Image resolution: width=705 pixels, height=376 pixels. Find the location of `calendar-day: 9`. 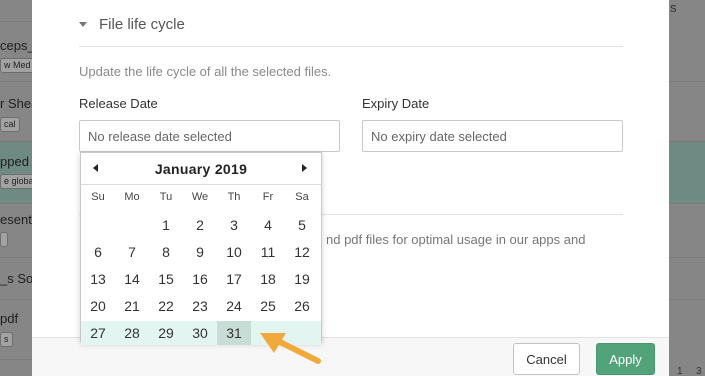

calendar-day: 9 is located at coordinates (200, 252).